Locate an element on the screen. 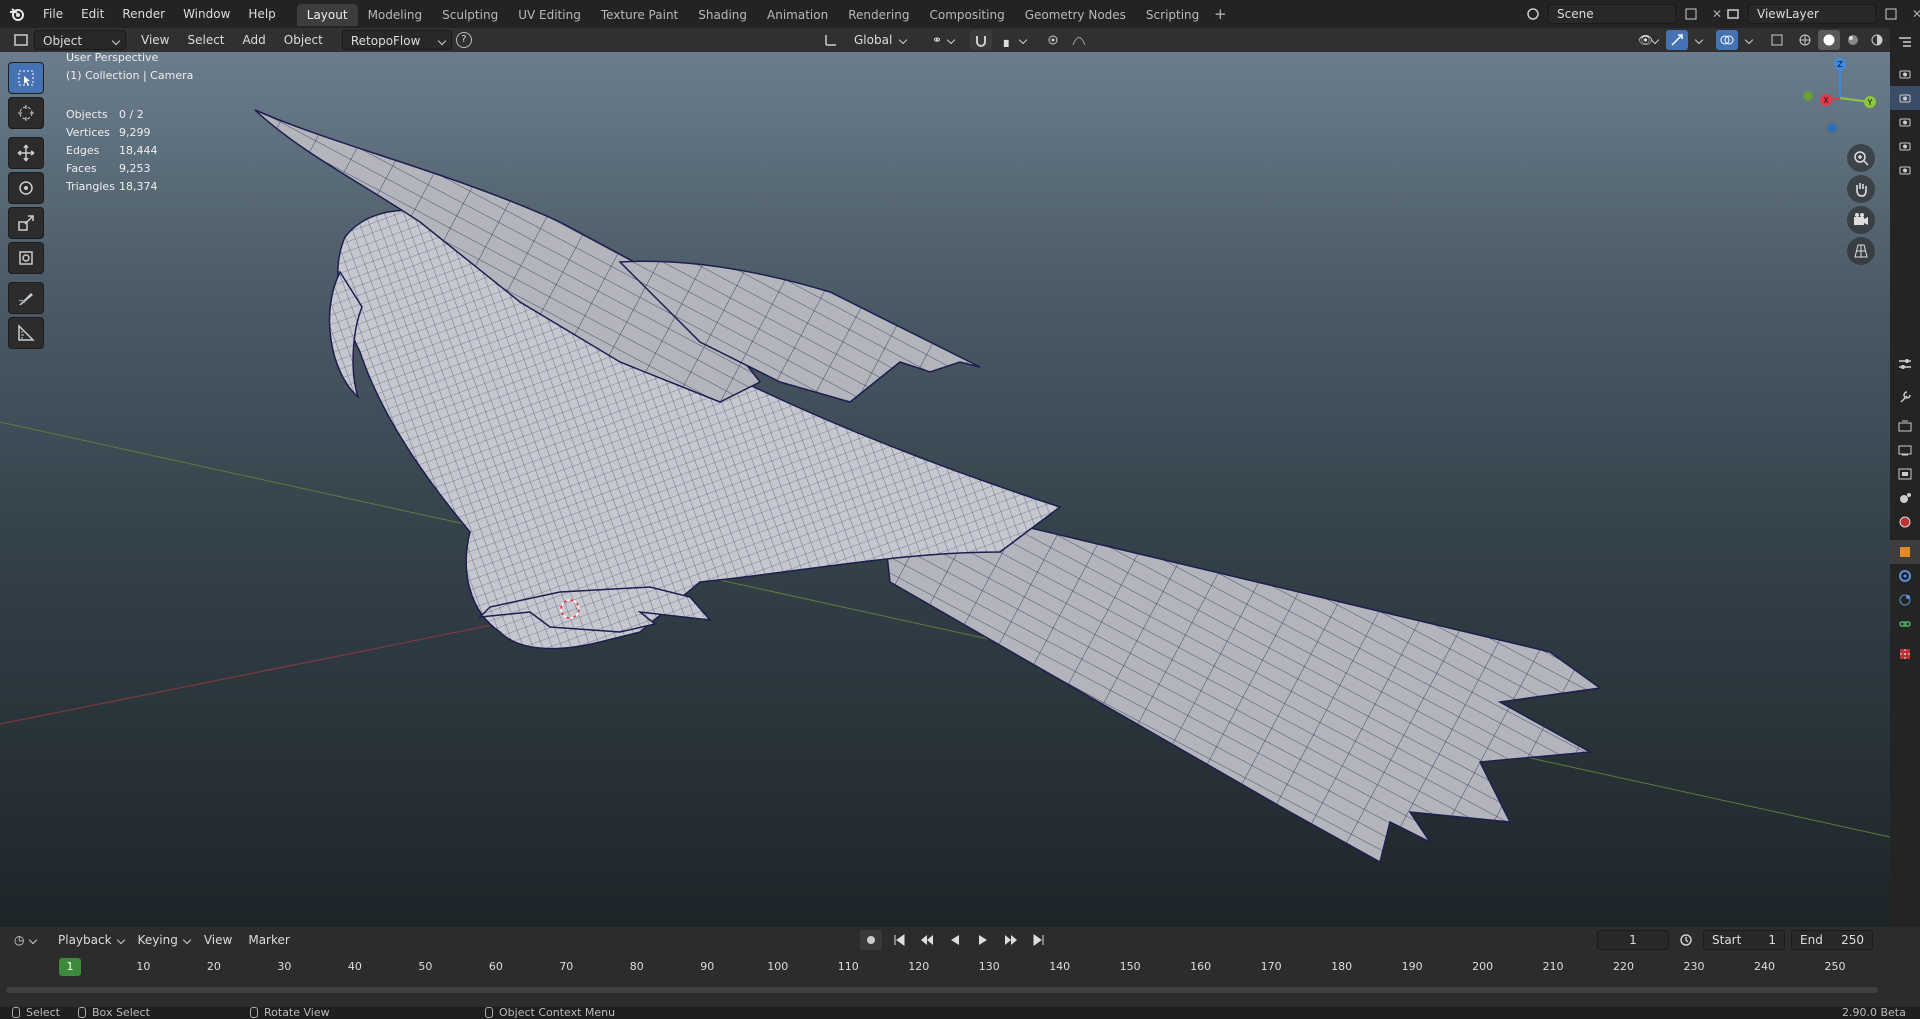 Image resolution: width=1920 pixels, height=1019 pixels. annotate-tool is located at coordinates (26, 298).